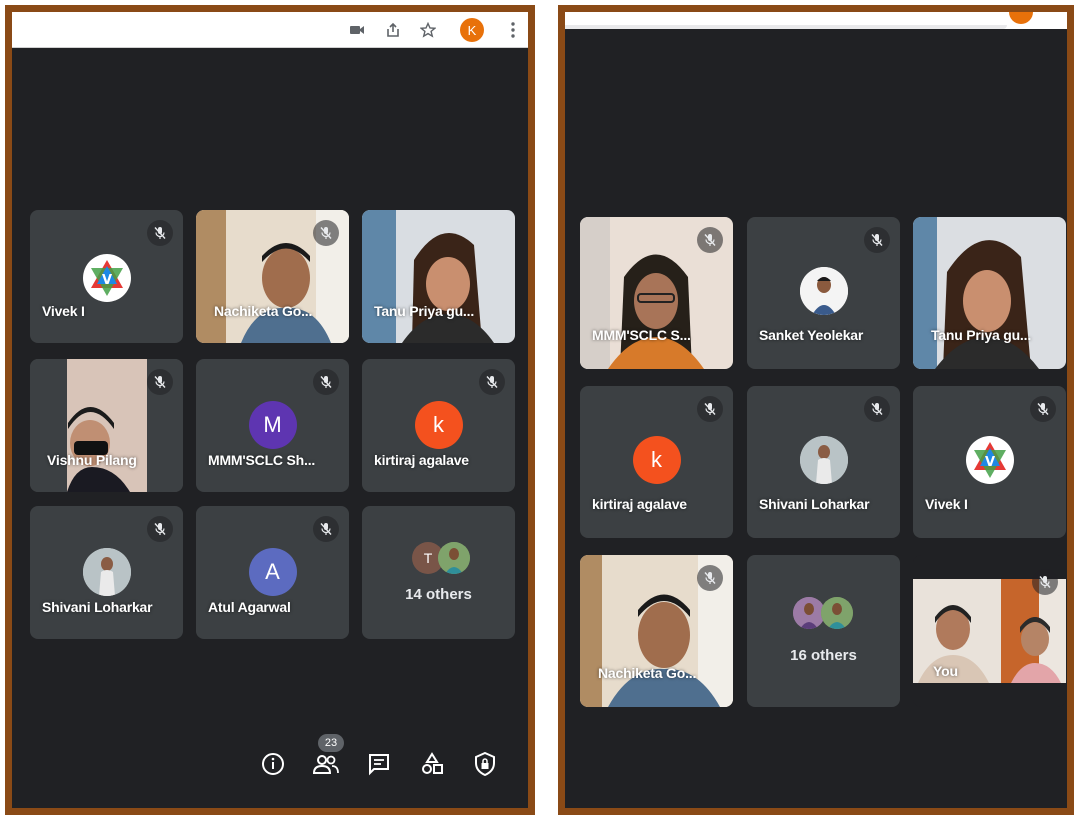  Describe the element at coordinates (1021, 18) in the screenshot. I see `profile-avatar` at that location.